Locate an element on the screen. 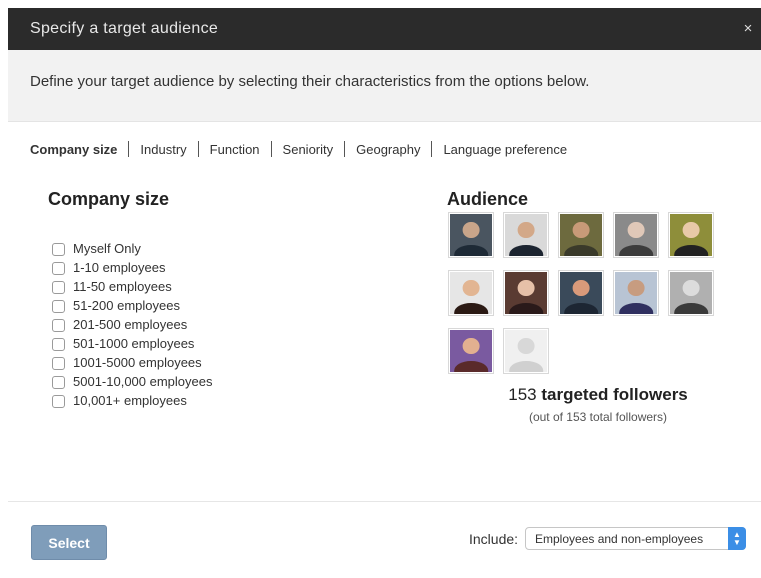  option-1001-5000: 1001-5000 employees is located at coordinates (132, 362).